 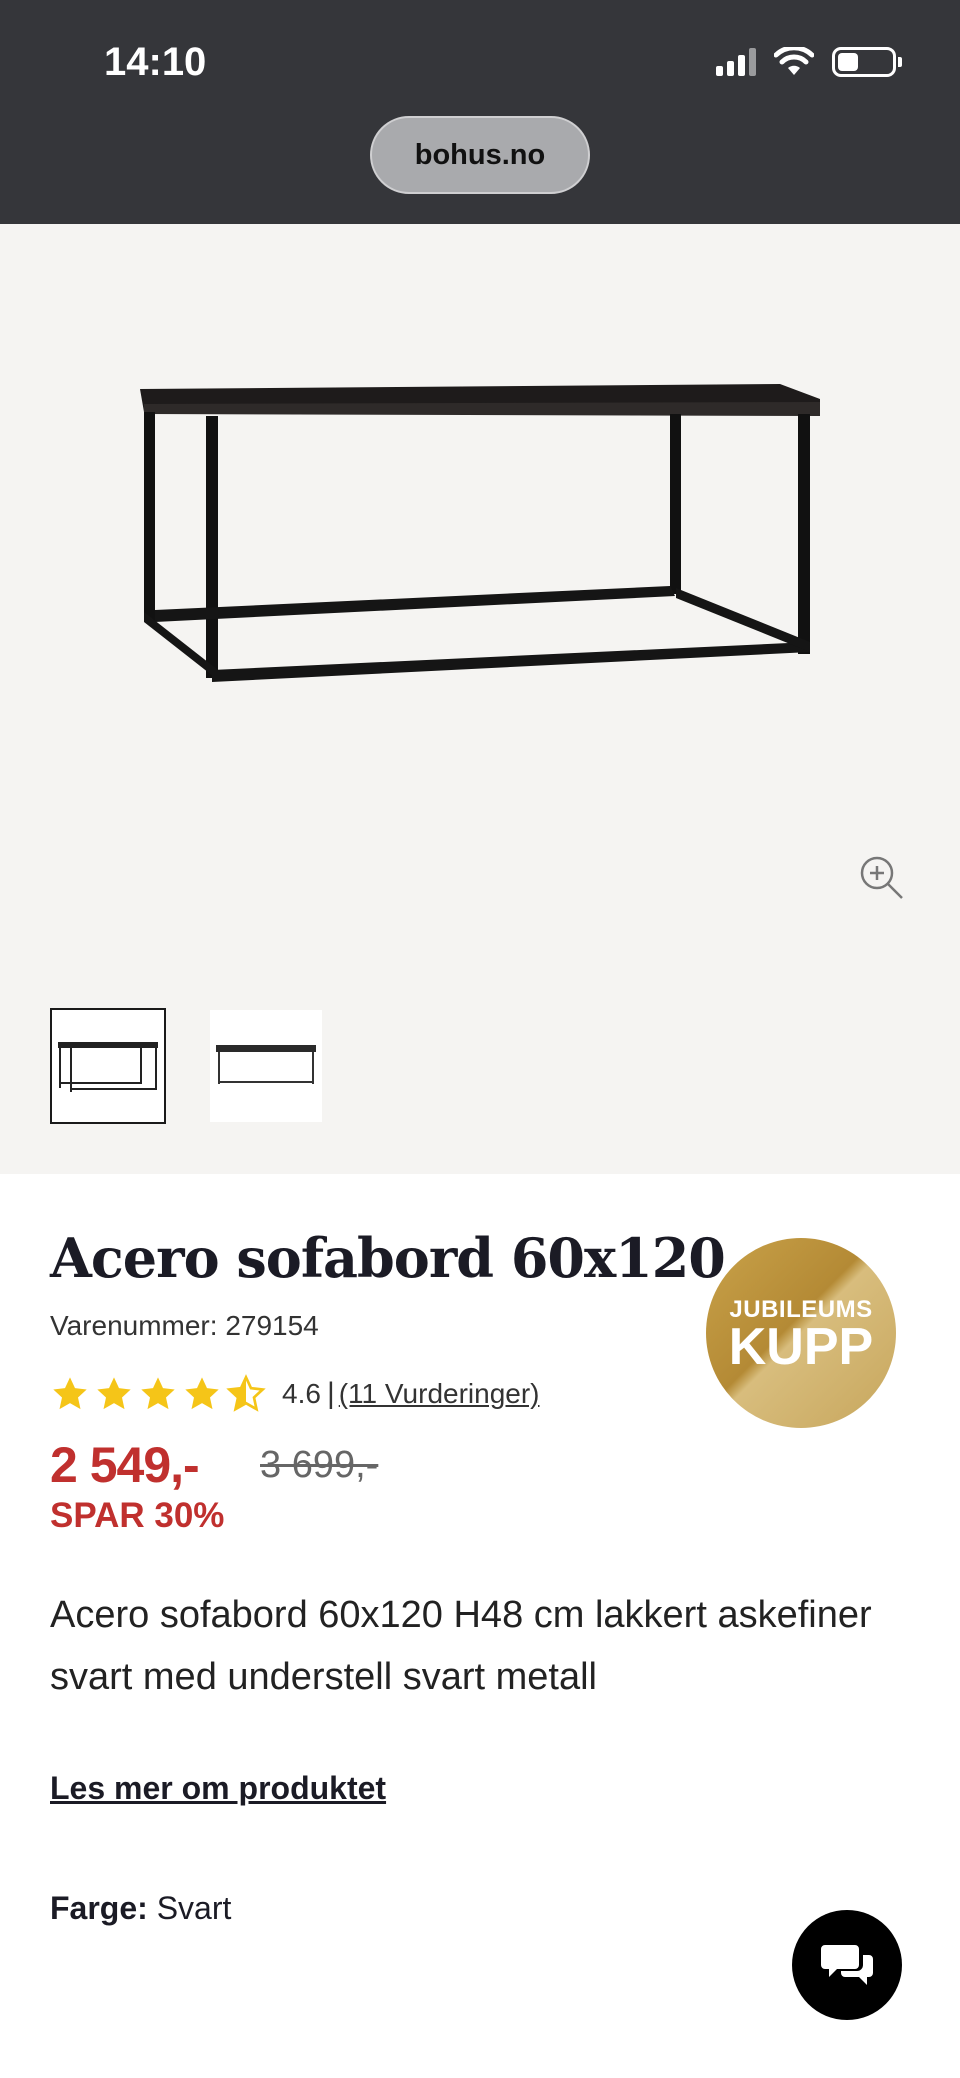 What do you see at coordinates (439, 1394) in the screenshot?
I see `reviews-link: (11 Vurderinger)` at bounding box center [439, 1394].